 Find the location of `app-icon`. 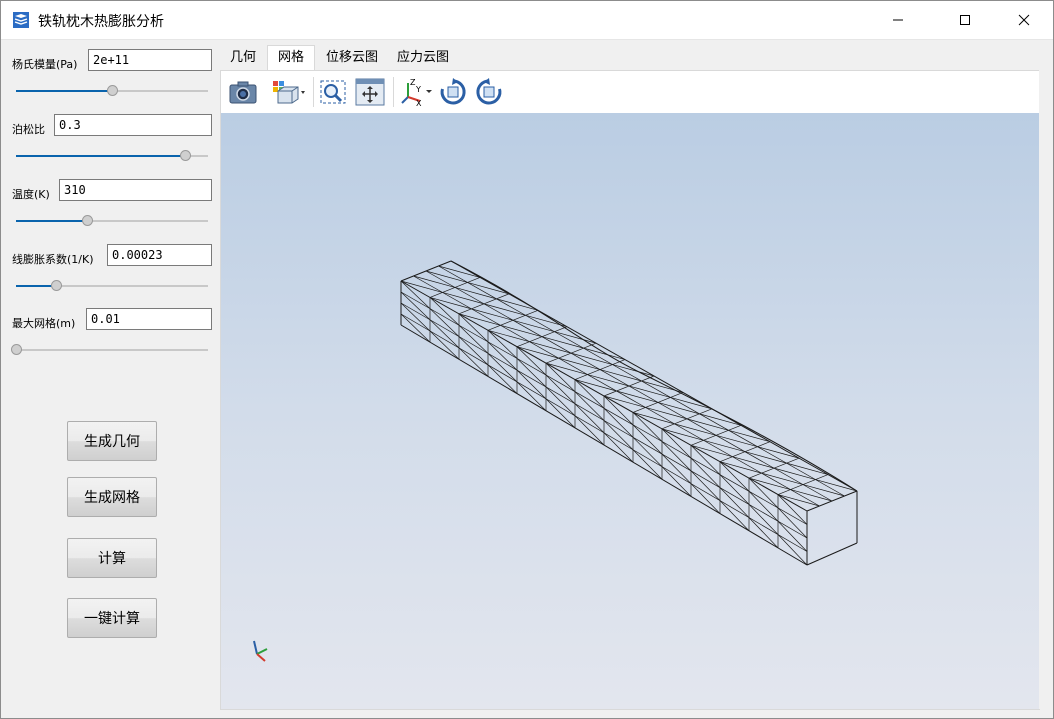

app-icon is located at coordinates (21, 20).